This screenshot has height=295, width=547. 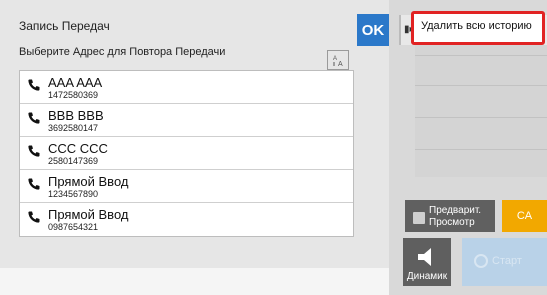 I want to click on start-label: Старт, so click(x=507, y=261).